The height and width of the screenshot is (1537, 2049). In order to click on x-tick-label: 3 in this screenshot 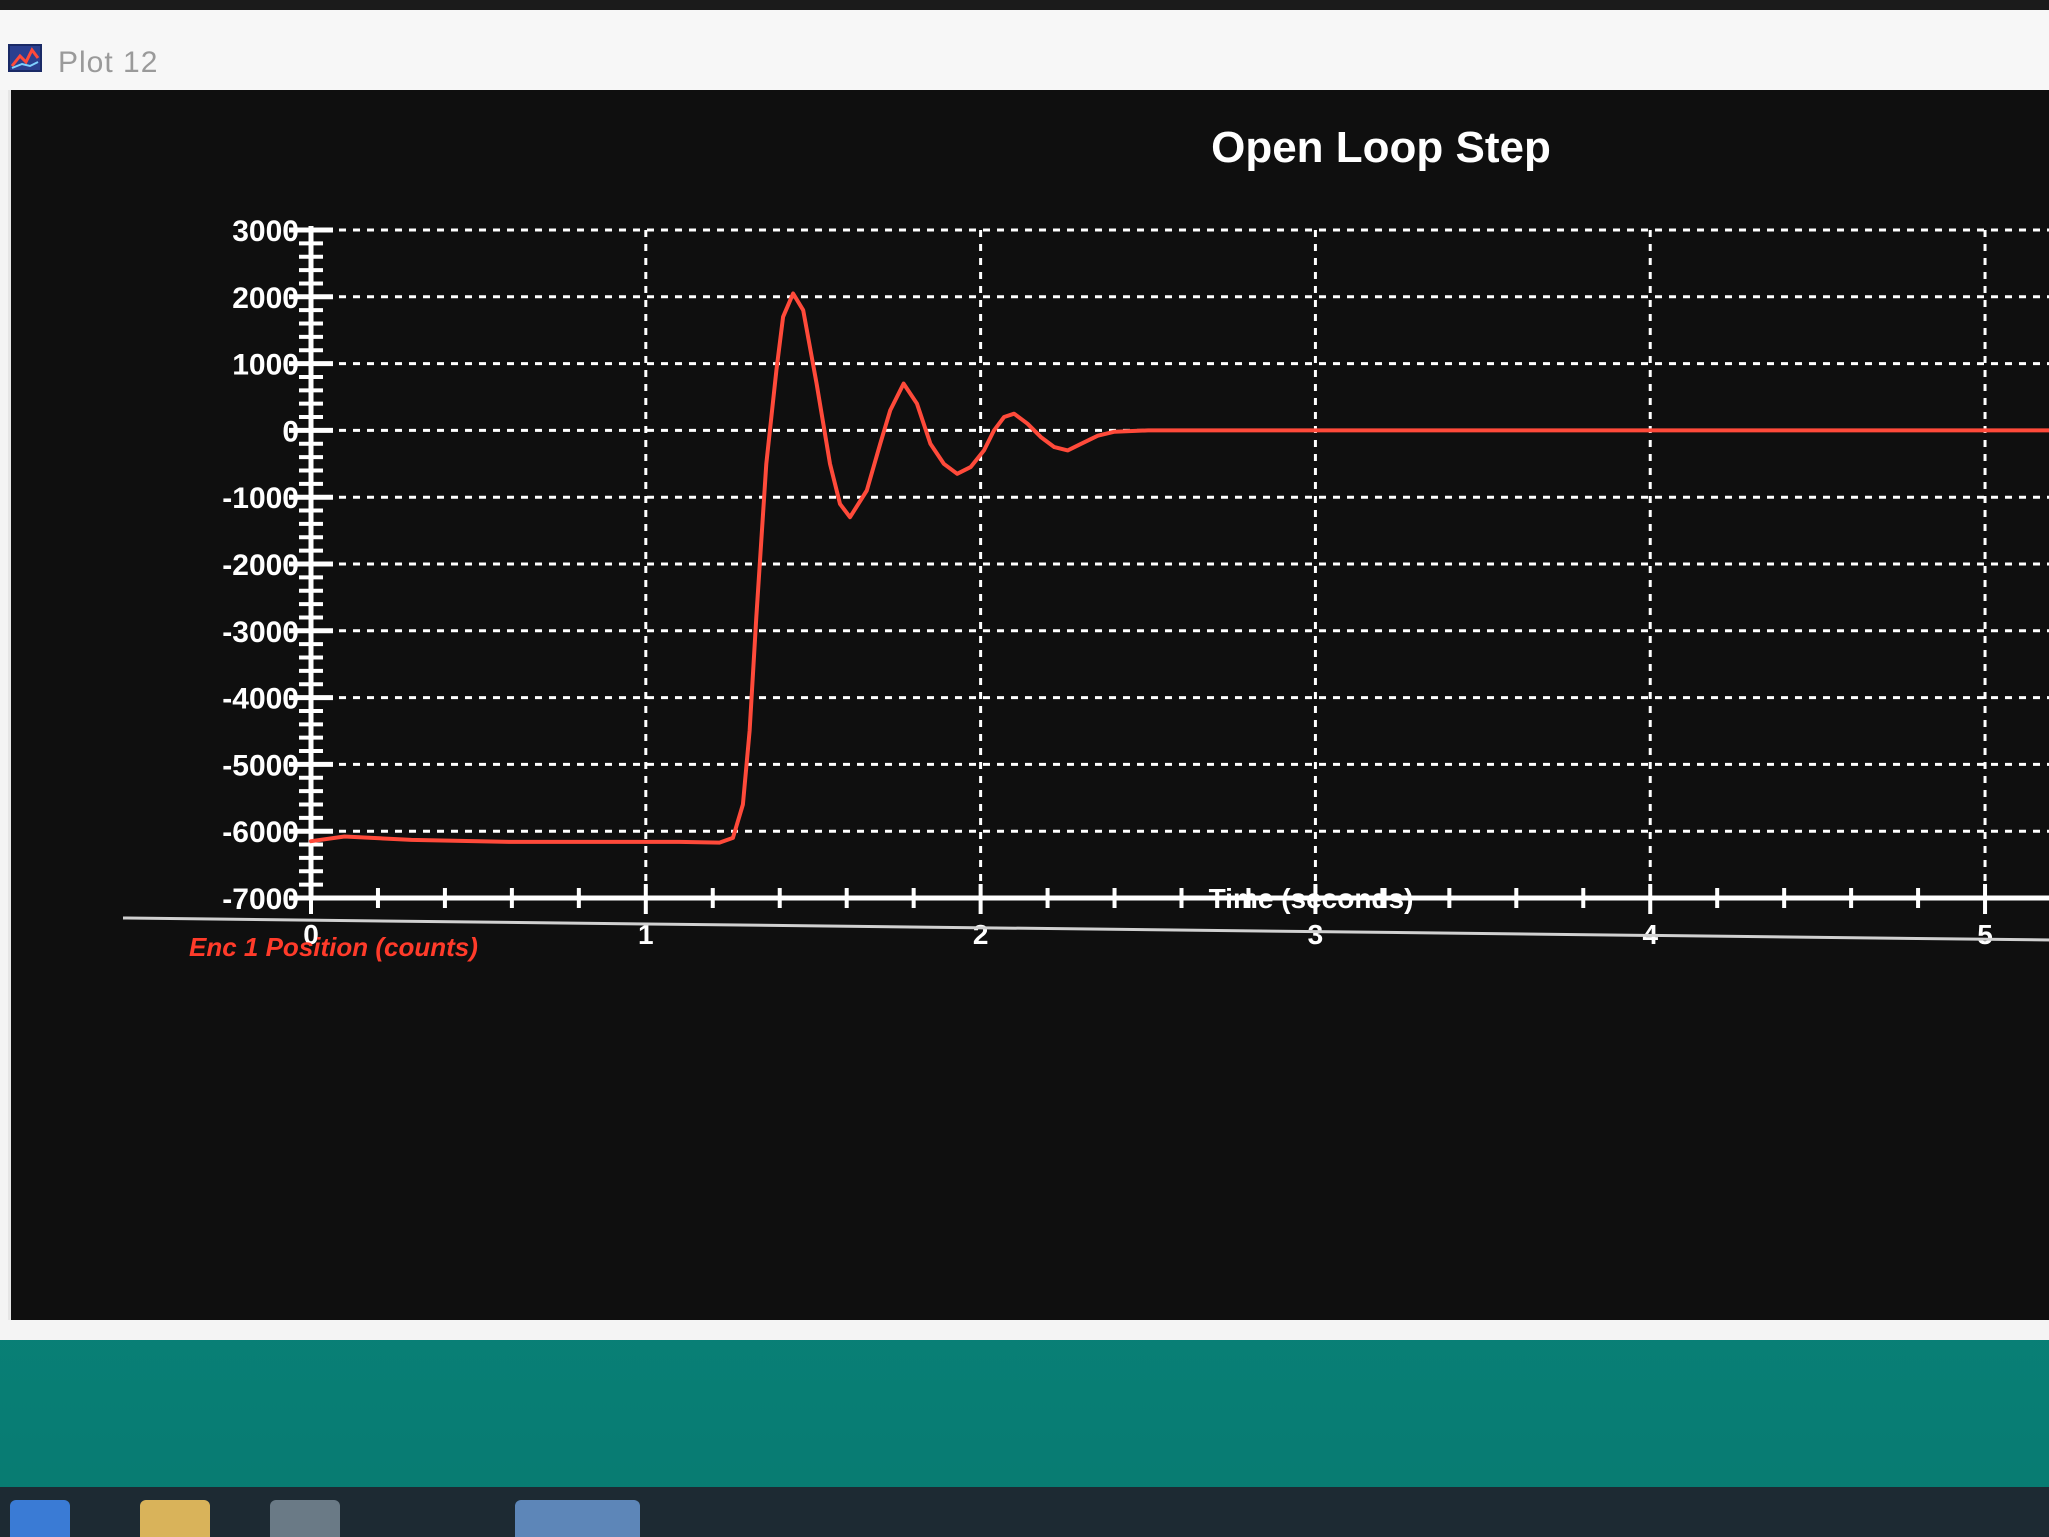, I will do `click(1316, 934)`.